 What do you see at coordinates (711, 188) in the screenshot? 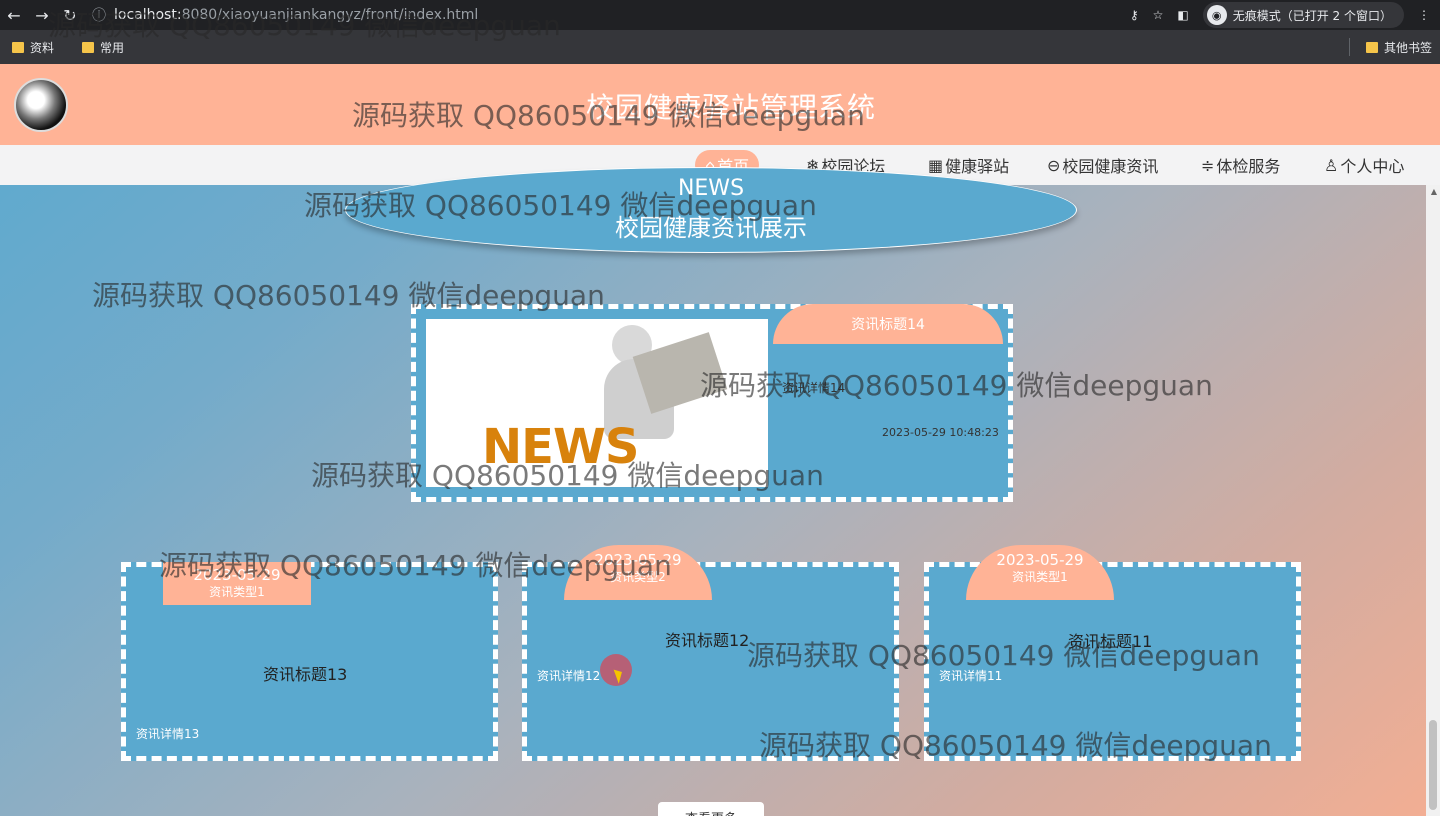
I see `section-heading-en: NEWS` at bounding box center [711, 188].